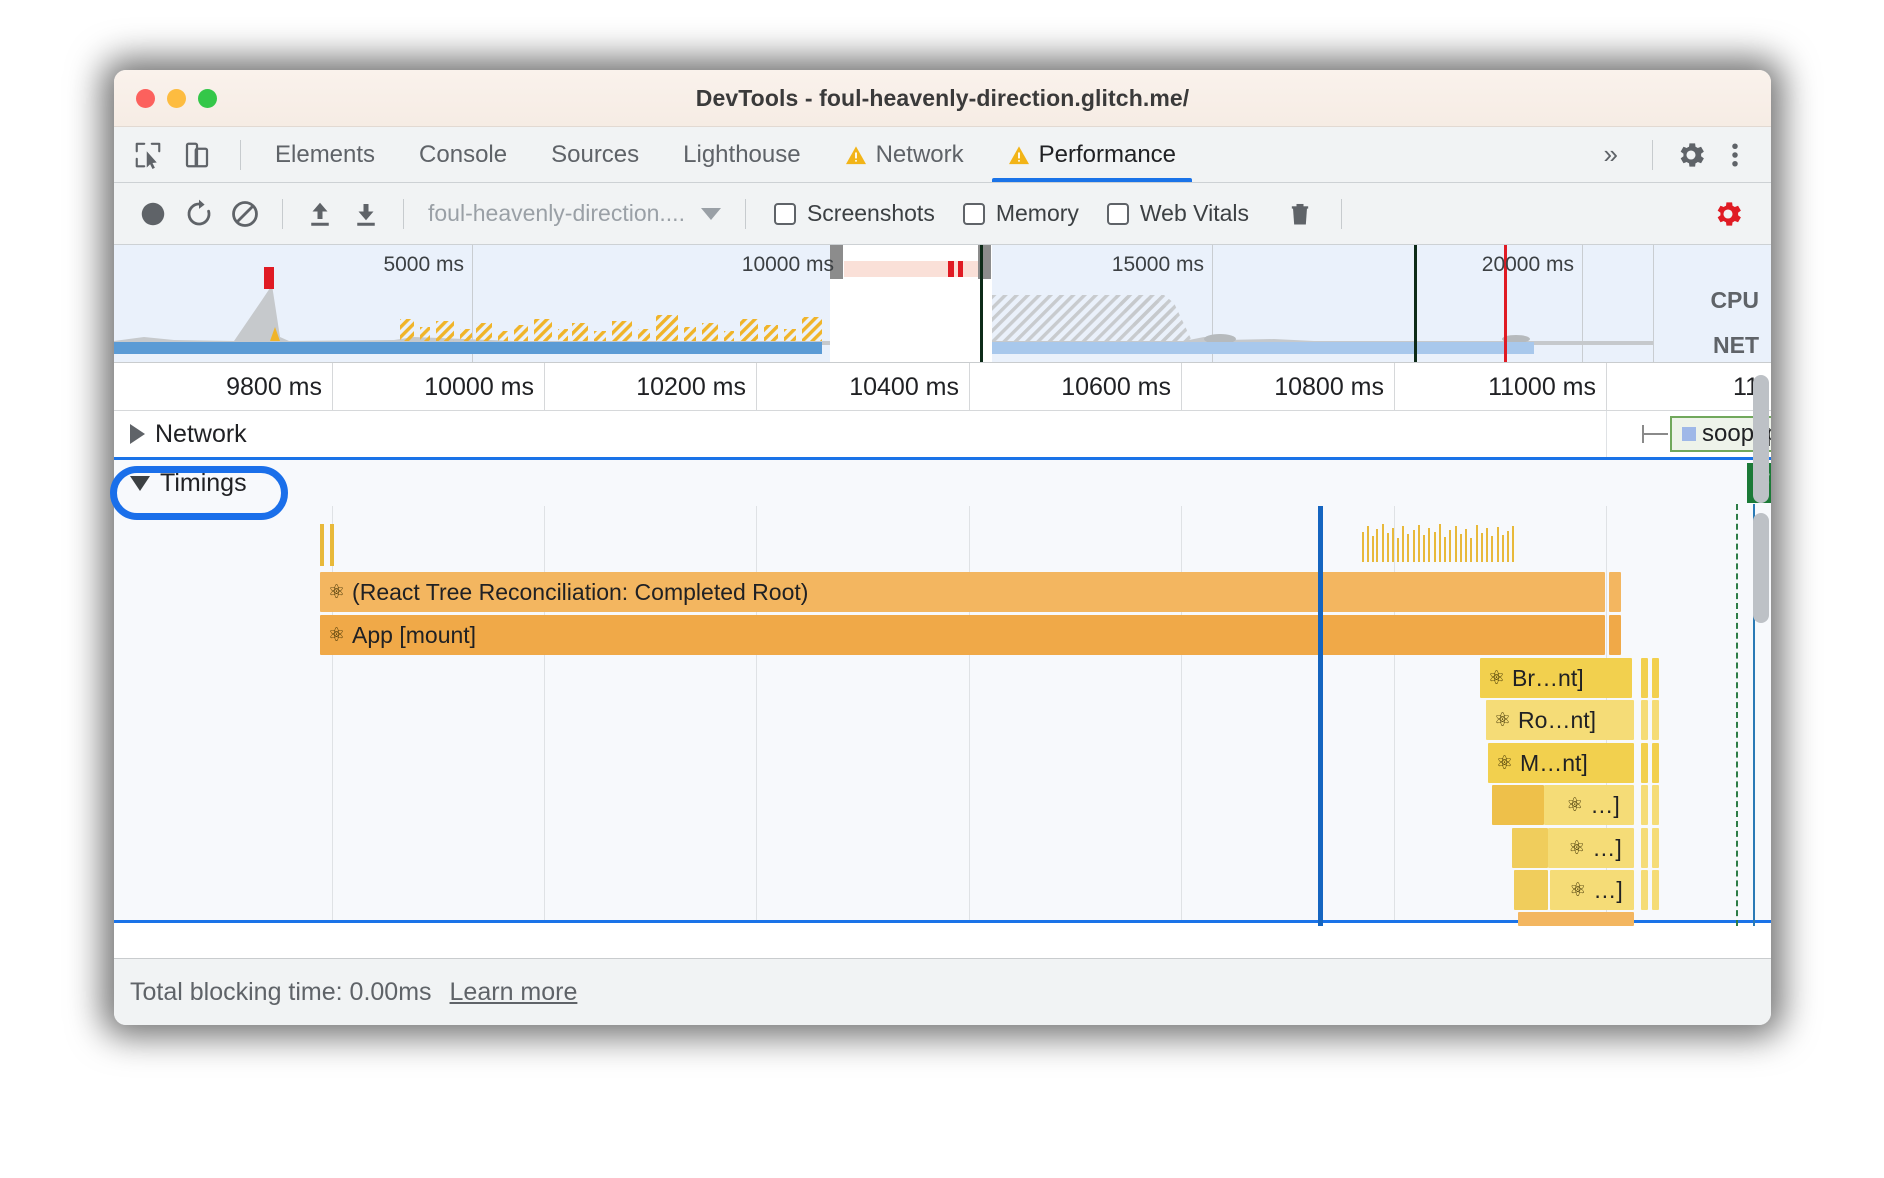 The width and height of the screenshot is (1884, 1178). What do you see at coordinates (1530, 848) in the screenshot?
I see `flame-bar-depth6-left` at bounding box center [1530, 848].